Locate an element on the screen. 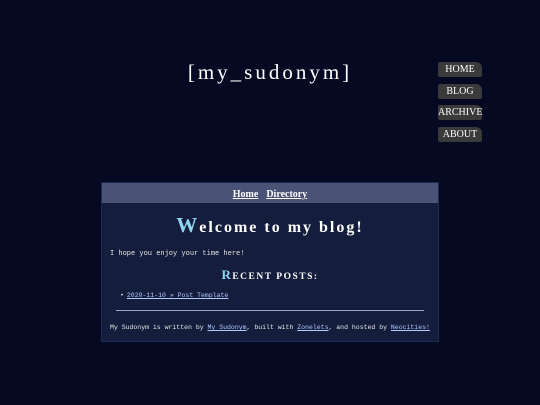  intro-text: I hope you enjoy your time here! is located at coordinates (177, 254).